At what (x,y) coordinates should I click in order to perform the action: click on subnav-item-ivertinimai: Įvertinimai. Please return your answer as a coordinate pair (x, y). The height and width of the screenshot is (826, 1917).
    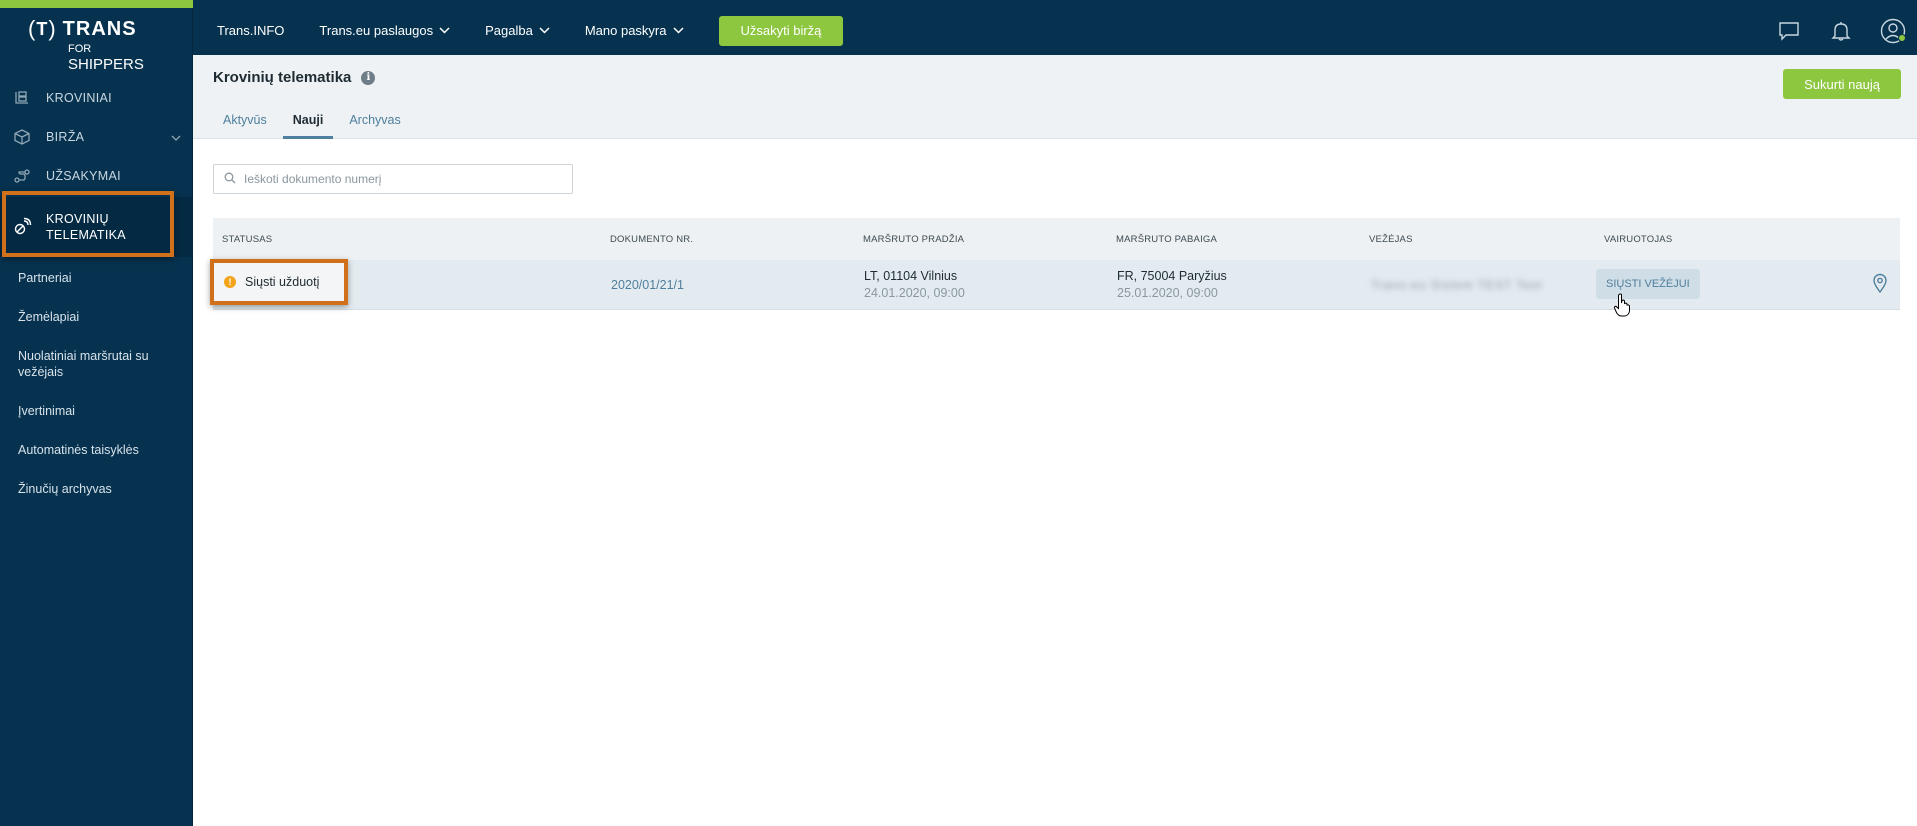
    Looking at the image, I should click on (96, 411).